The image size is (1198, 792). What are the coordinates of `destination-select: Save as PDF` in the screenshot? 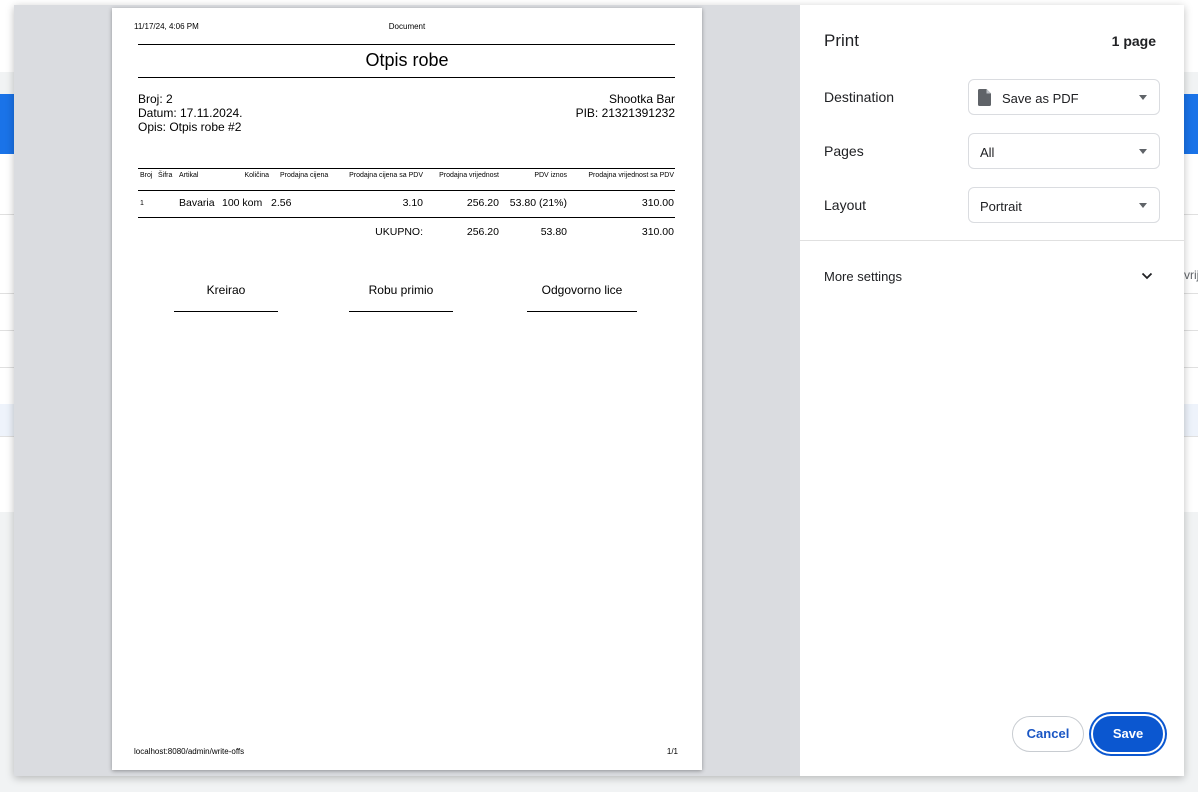 It's located at (1064, 97).